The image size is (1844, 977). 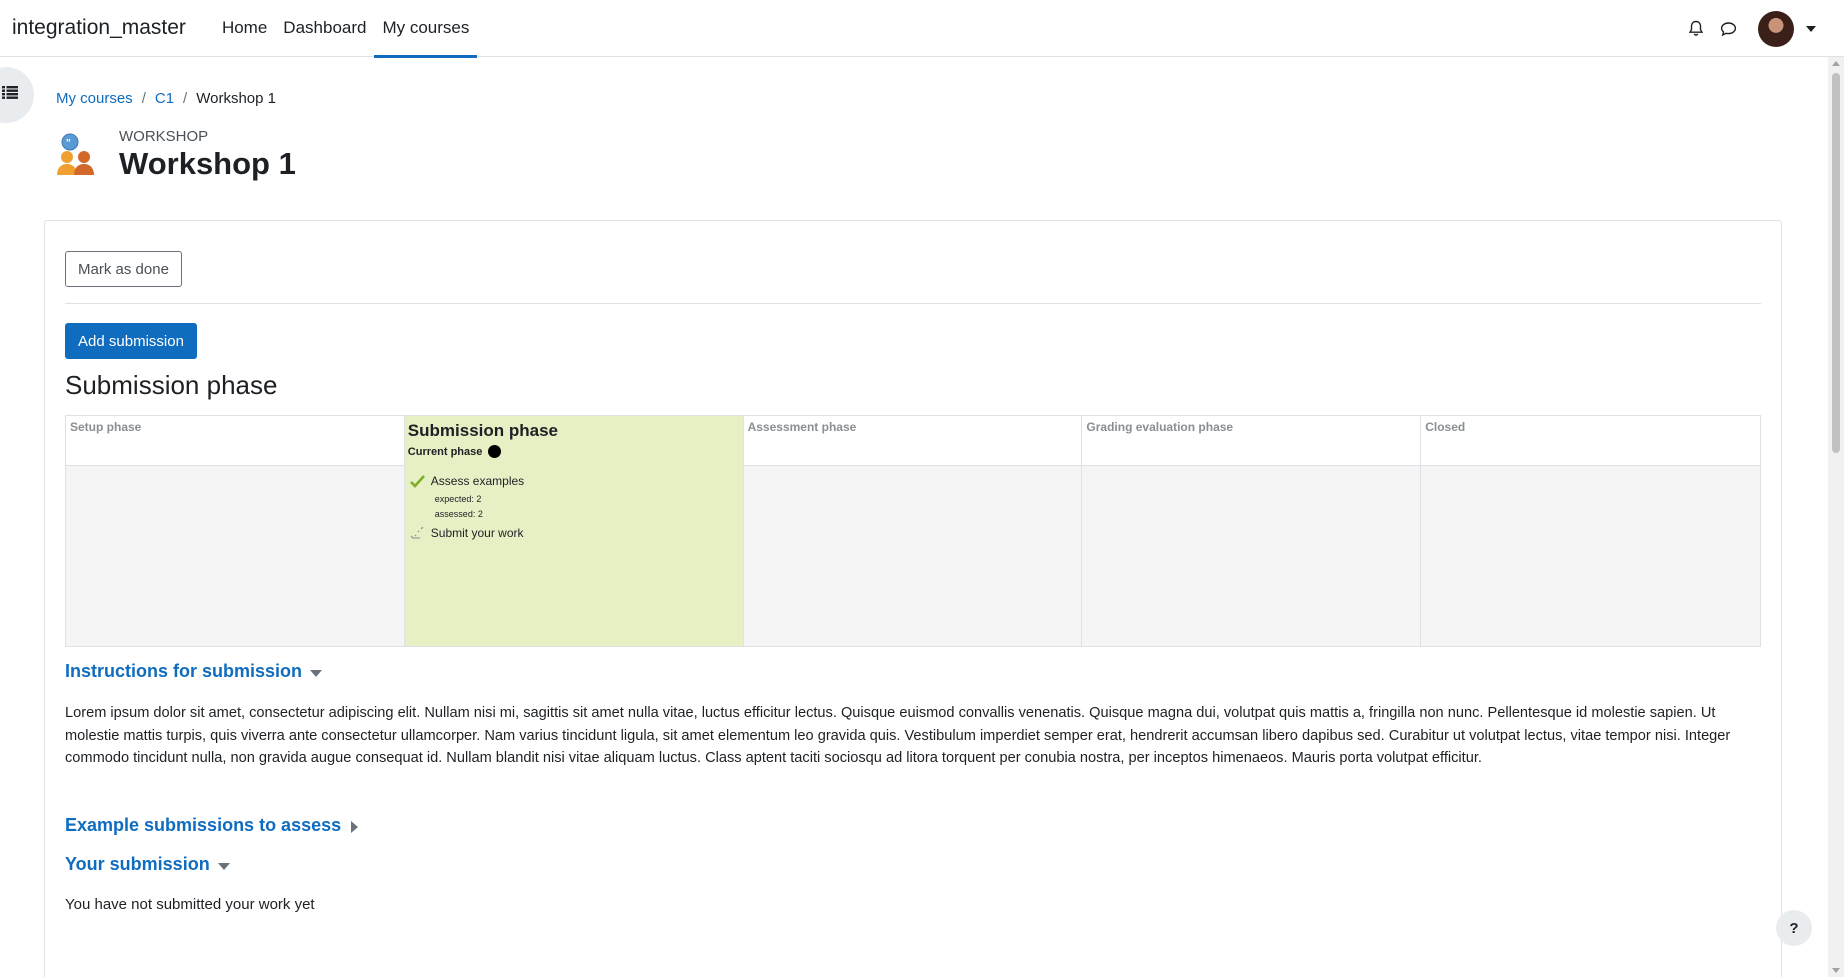 What do you see at coordinates (1836, 517) in the screenshot?
I see `page-scrollbar` at bounding box center [1836, 517].